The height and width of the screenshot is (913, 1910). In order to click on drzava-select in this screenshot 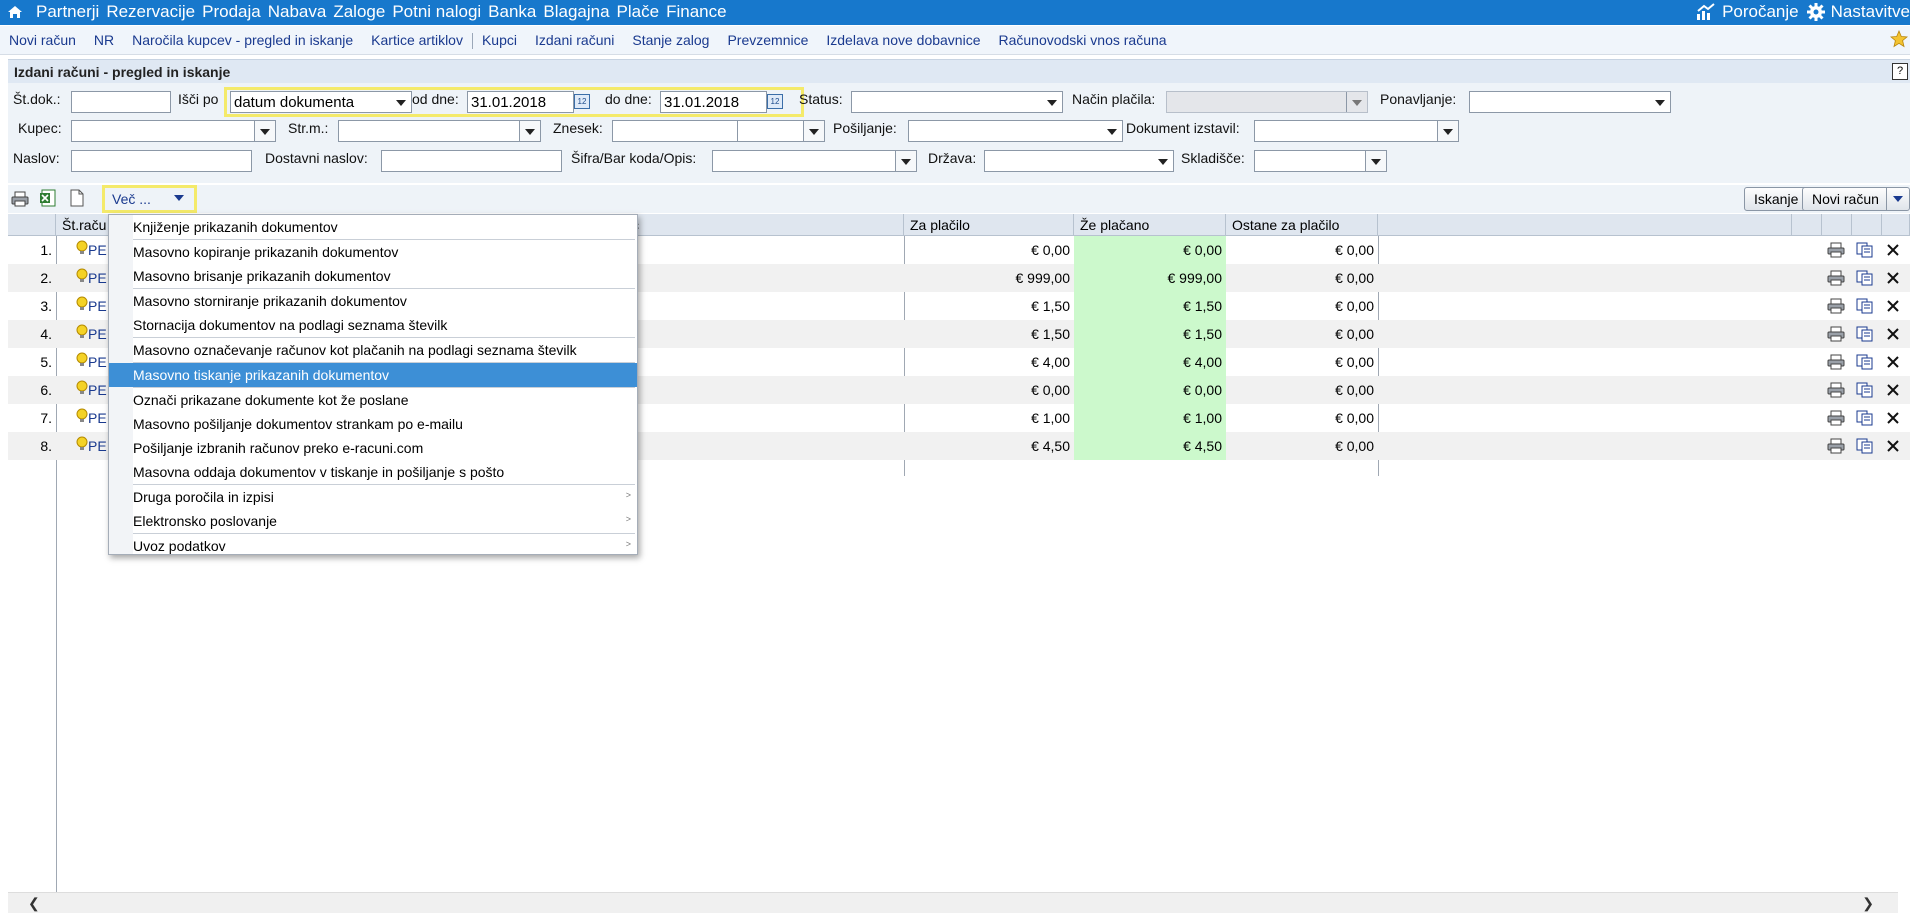, I will do `click(1079, 161)`.